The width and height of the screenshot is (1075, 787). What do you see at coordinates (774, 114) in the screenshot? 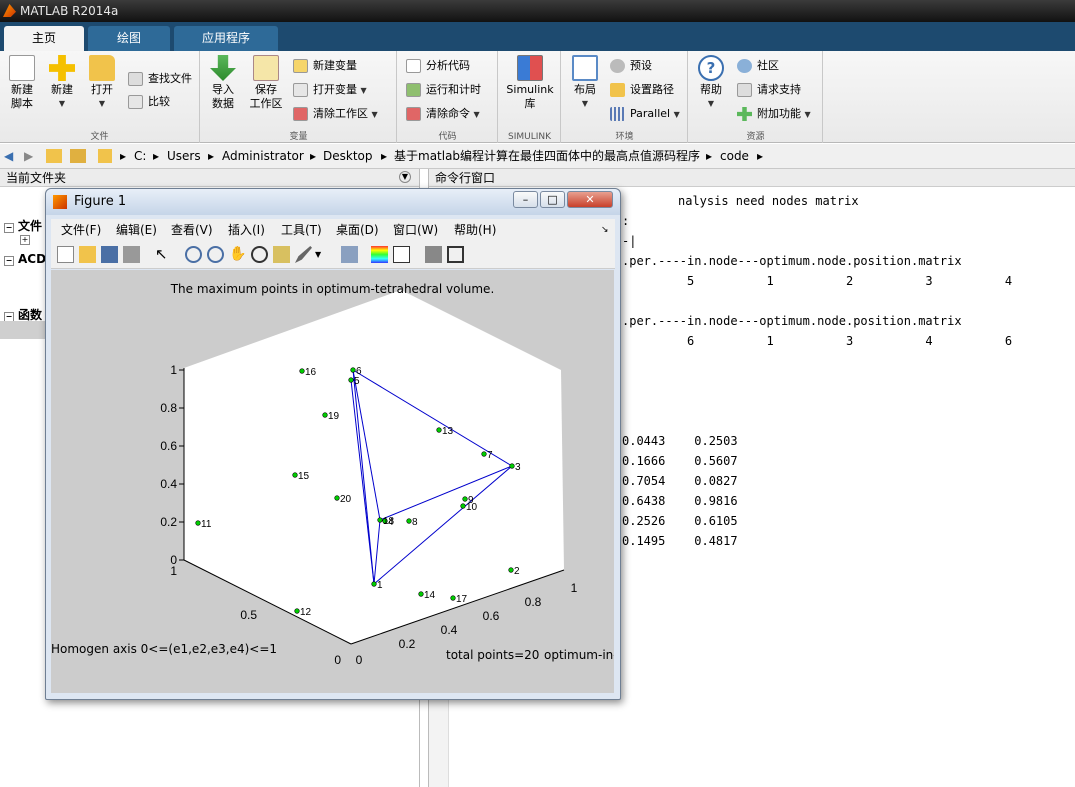
I see `addons-button: 附加功能 ▼` at bounding box center [774, 114].